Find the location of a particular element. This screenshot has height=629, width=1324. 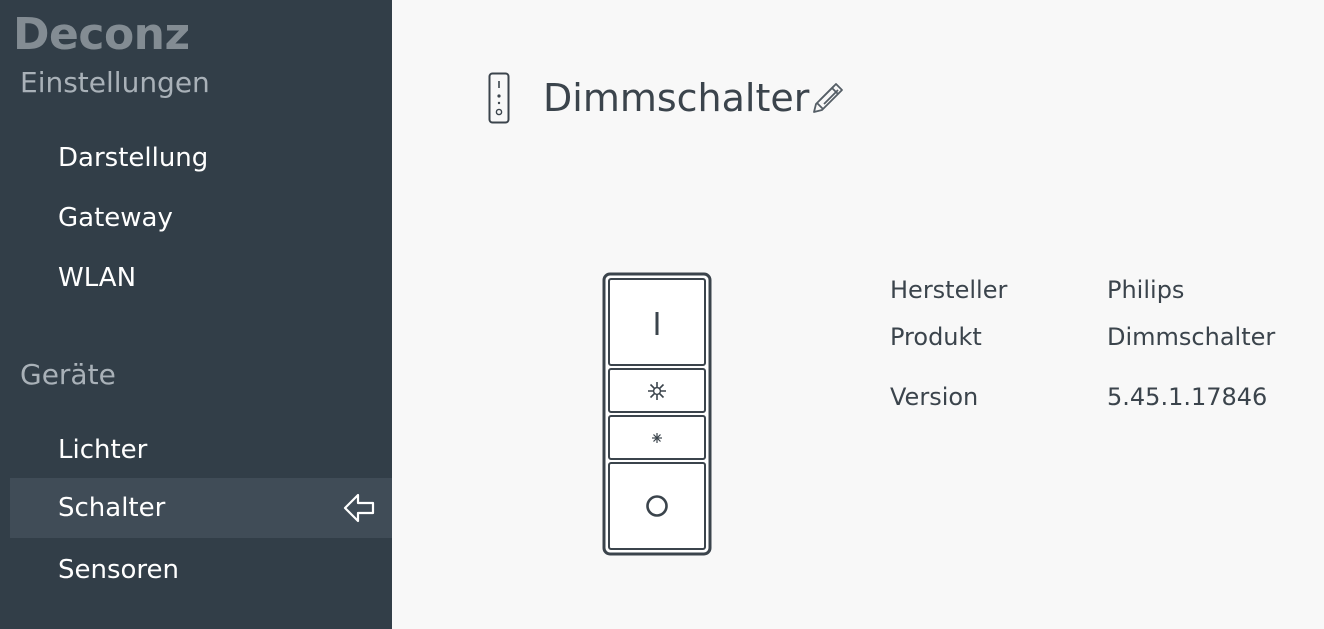

info-key: Version is located at coordinates (934, 397).